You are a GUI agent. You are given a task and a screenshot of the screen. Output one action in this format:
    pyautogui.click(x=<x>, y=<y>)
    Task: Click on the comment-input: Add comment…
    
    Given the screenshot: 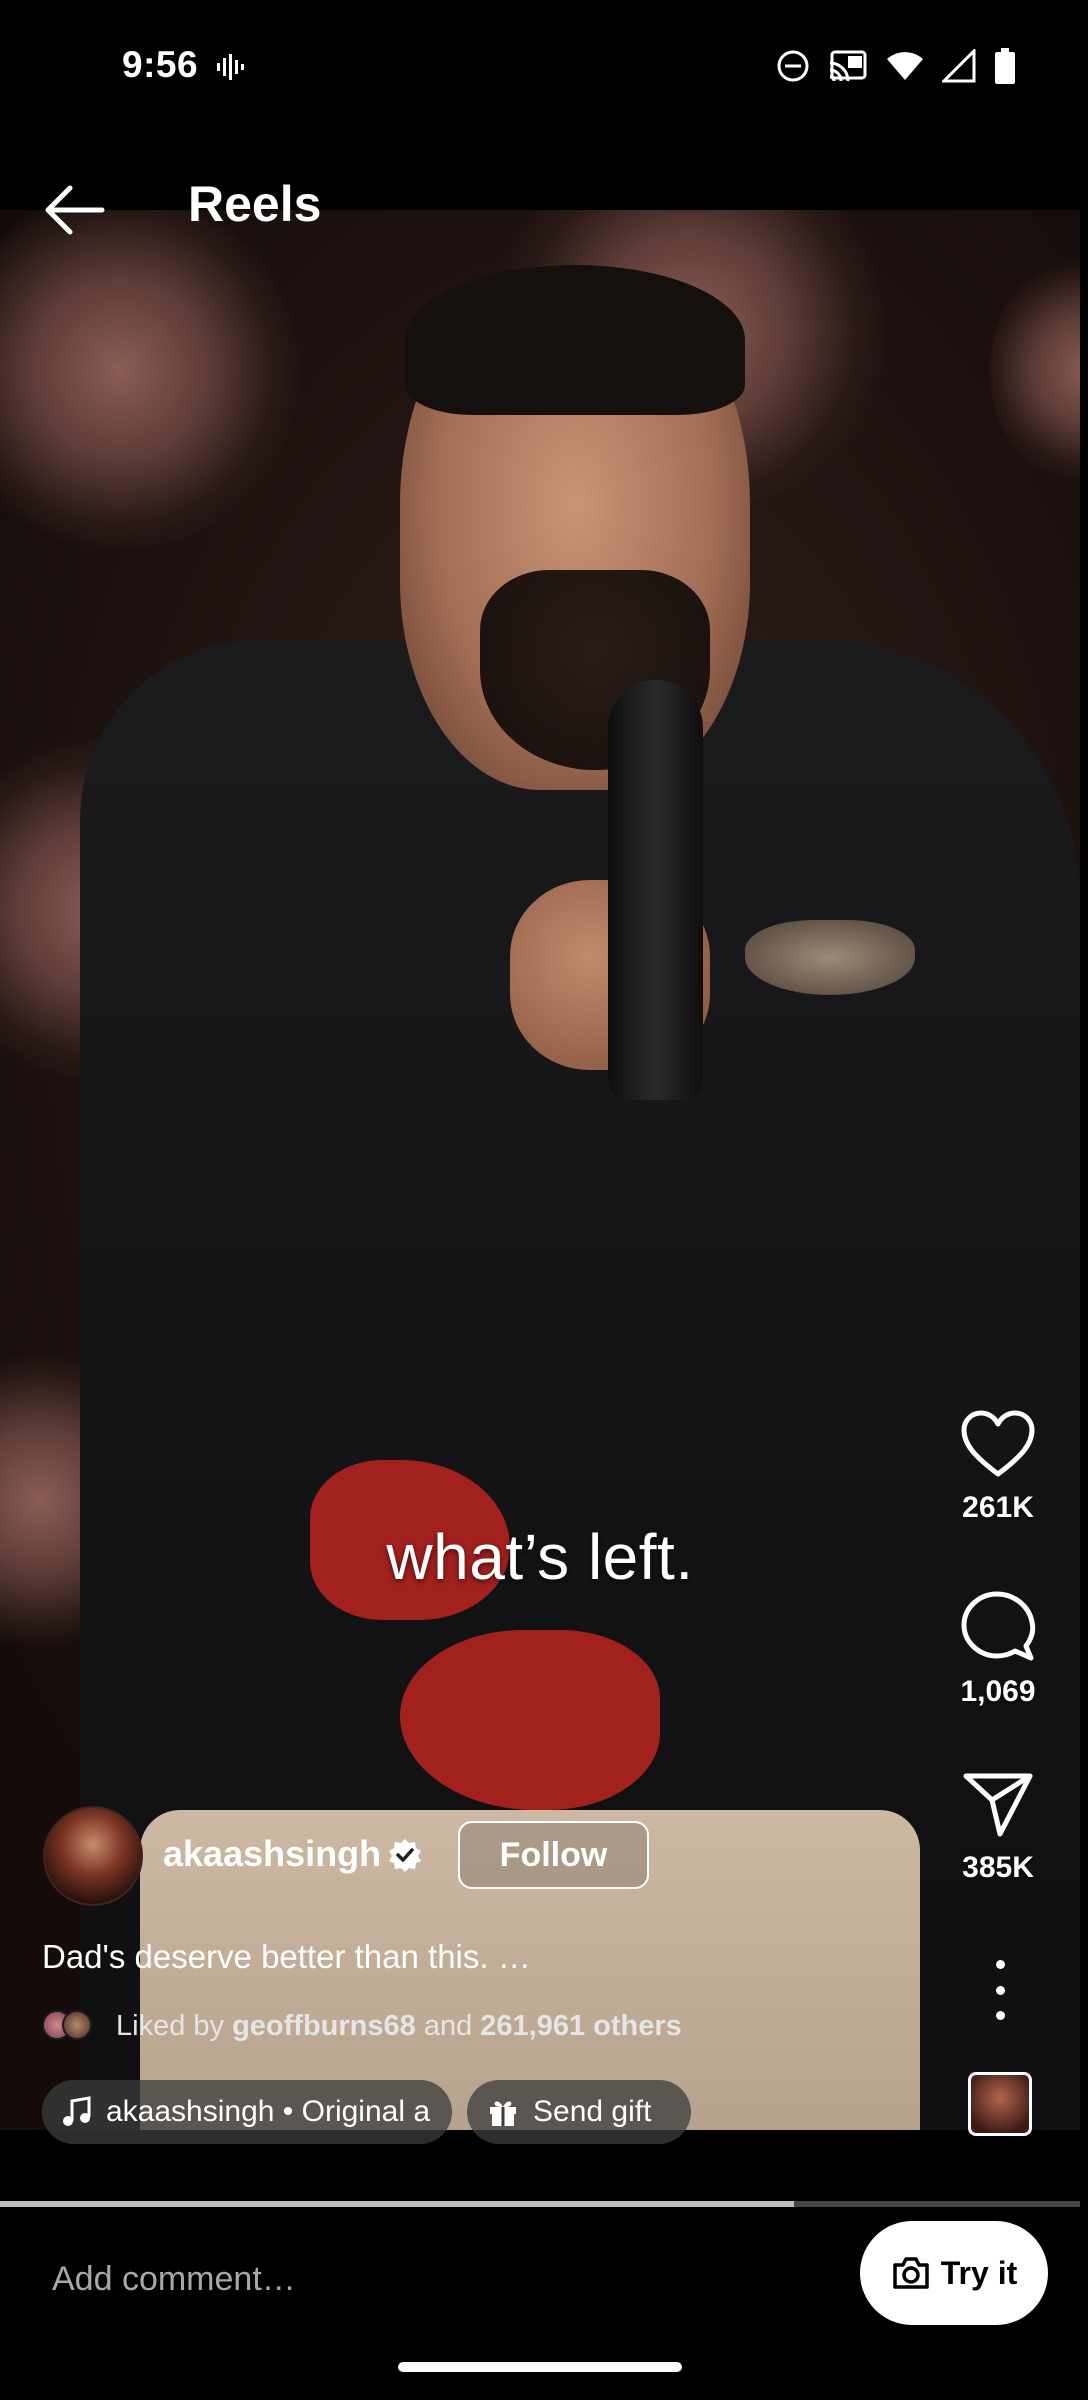 What is the action you would take?
    pyautogui.click(x=174, y=2279)
    